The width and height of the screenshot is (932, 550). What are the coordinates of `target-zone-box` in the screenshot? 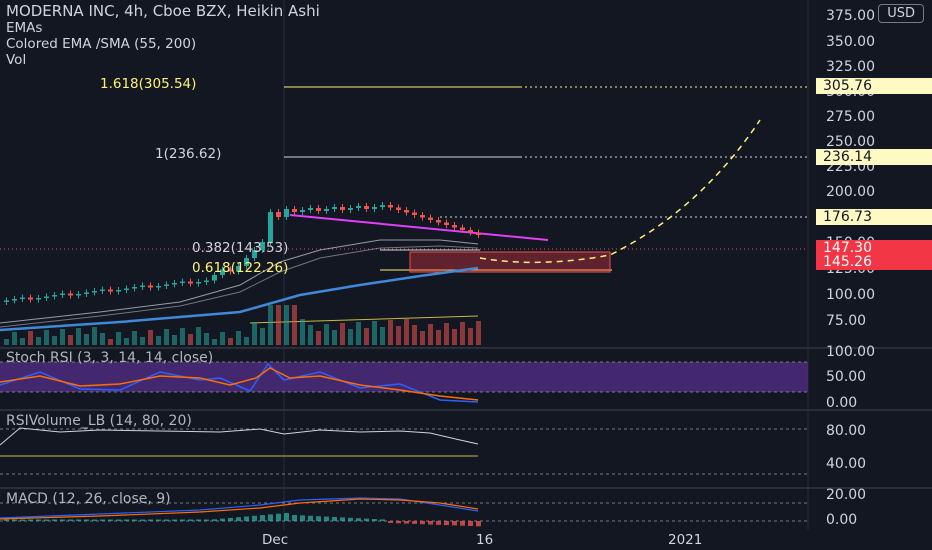 It's located at (510, 262).